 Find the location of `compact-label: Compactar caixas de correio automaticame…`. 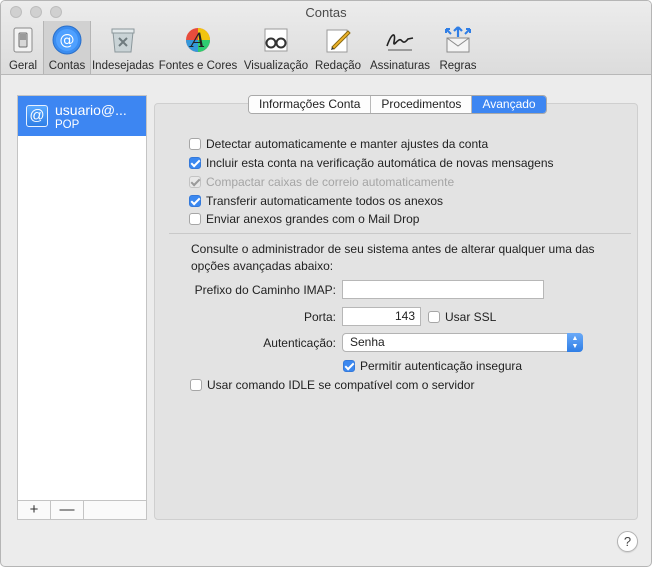

compact-label: Compactar caixas de correio automaticame… is located at coordinates (330, 182).